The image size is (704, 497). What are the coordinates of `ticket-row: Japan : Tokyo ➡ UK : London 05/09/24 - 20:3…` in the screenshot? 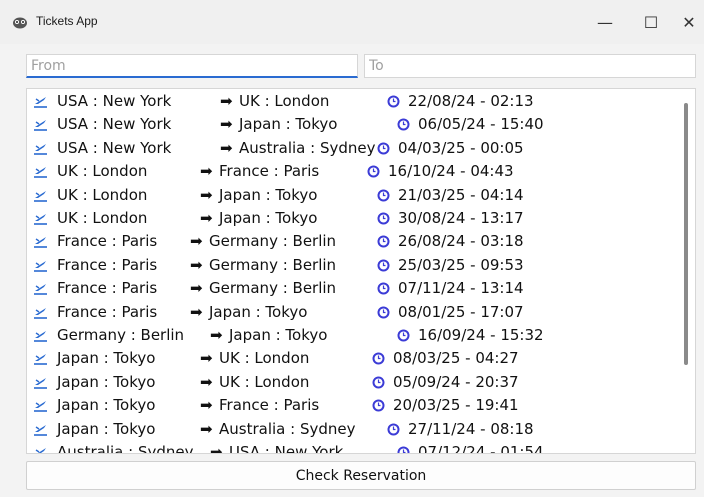 It's located at (352, 382).